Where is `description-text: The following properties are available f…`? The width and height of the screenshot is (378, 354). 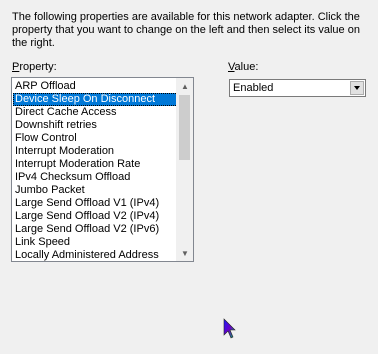 description-text: The following properties are available f… is located at coordinates (186, 30).